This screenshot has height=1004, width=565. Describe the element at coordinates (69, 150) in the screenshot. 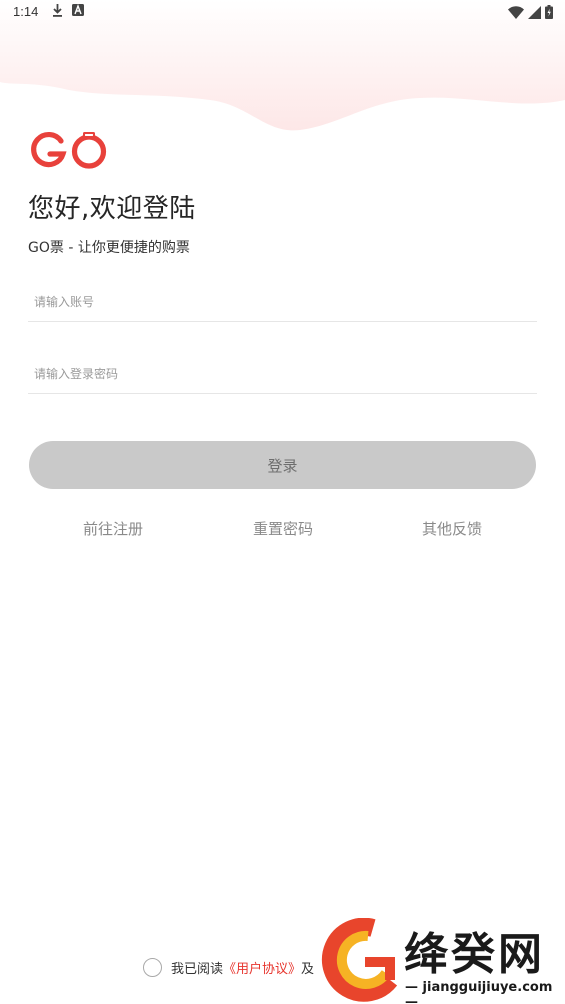

I see `go-logo` at that location.